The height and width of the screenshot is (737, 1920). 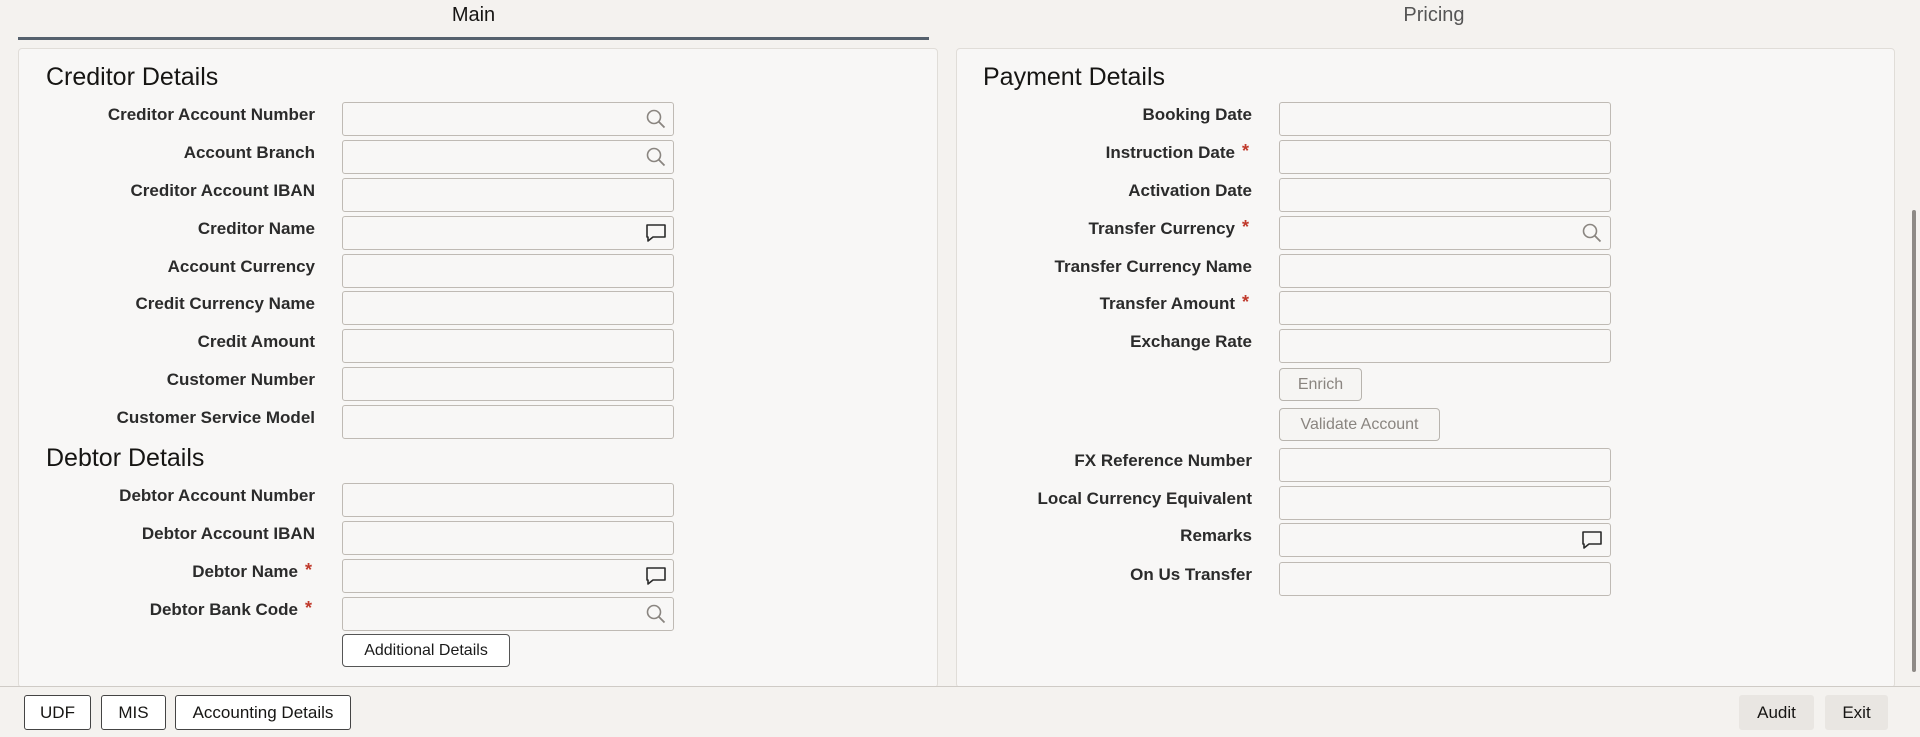 What do you see at coordinates (132, 77) in the screenshot?
I see `creditor-details-title: Creditor Details` at bounding box center [132, 77].